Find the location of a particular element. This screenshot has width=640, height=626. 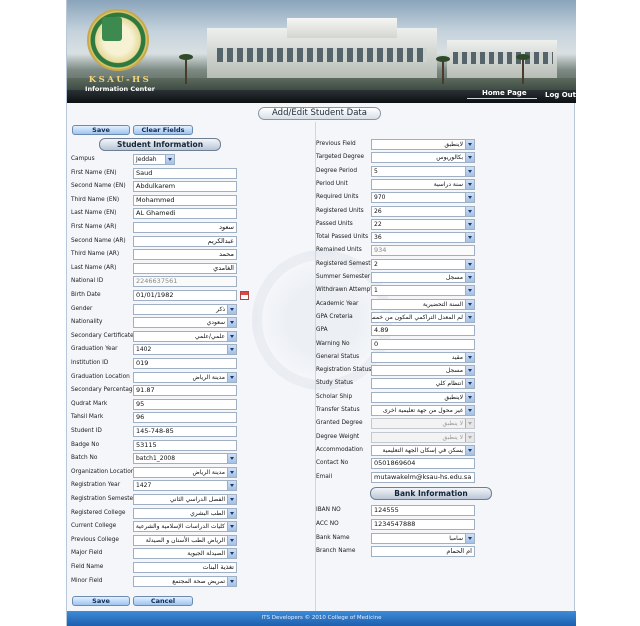

gpa-creteria-select: لم المعدل التراكمي المكون من خمس نقاط is located at coordinates (423, 317).